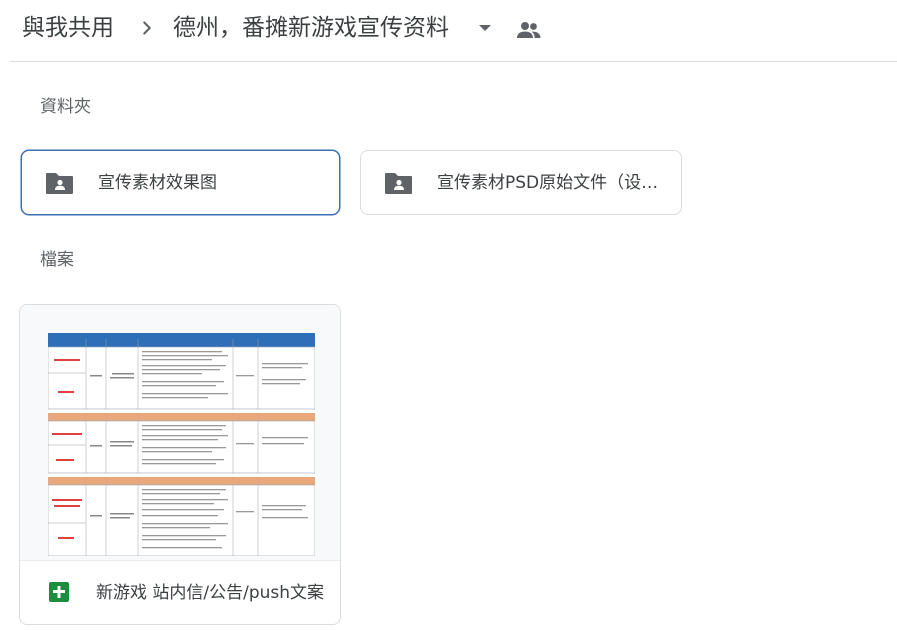 The image size is (897, 631). Describe the element at coordinates (157, 183) in the screenshot. I see `folder-name: 宣传素材效果图` at that location.